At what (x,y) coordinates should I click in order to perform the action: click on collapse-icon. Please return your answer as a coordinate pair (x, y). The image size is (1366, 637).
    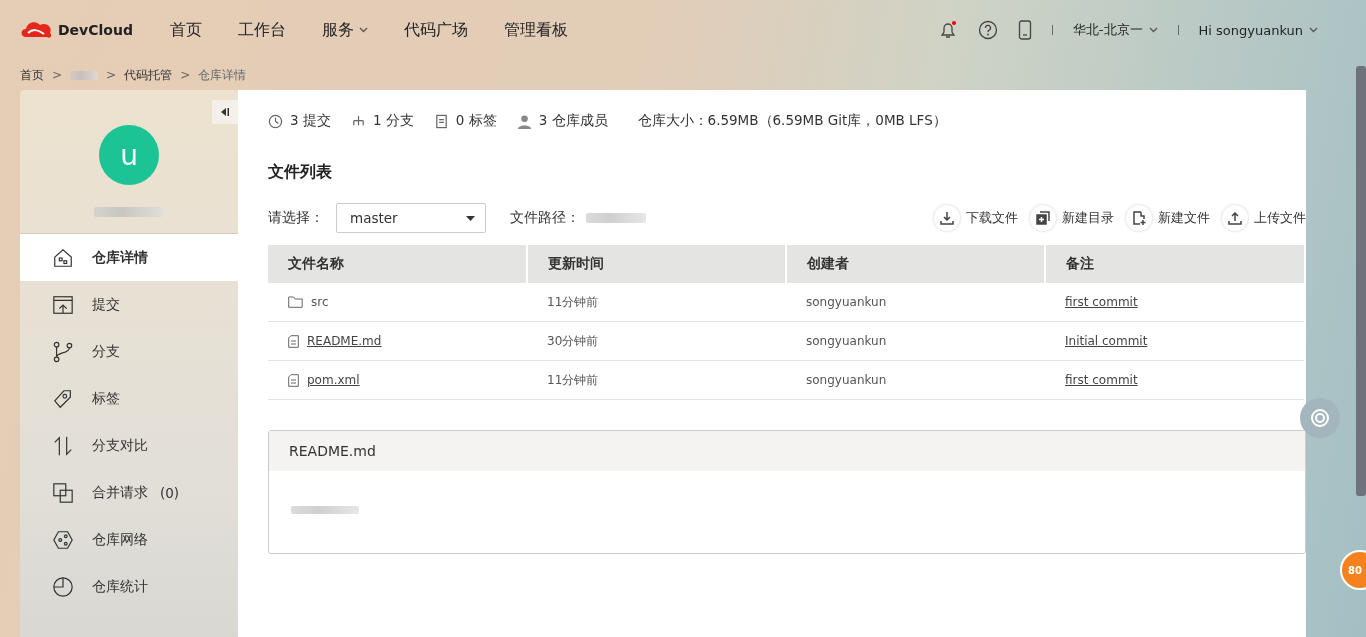
    Looking at the image, I should click on (225, 112).